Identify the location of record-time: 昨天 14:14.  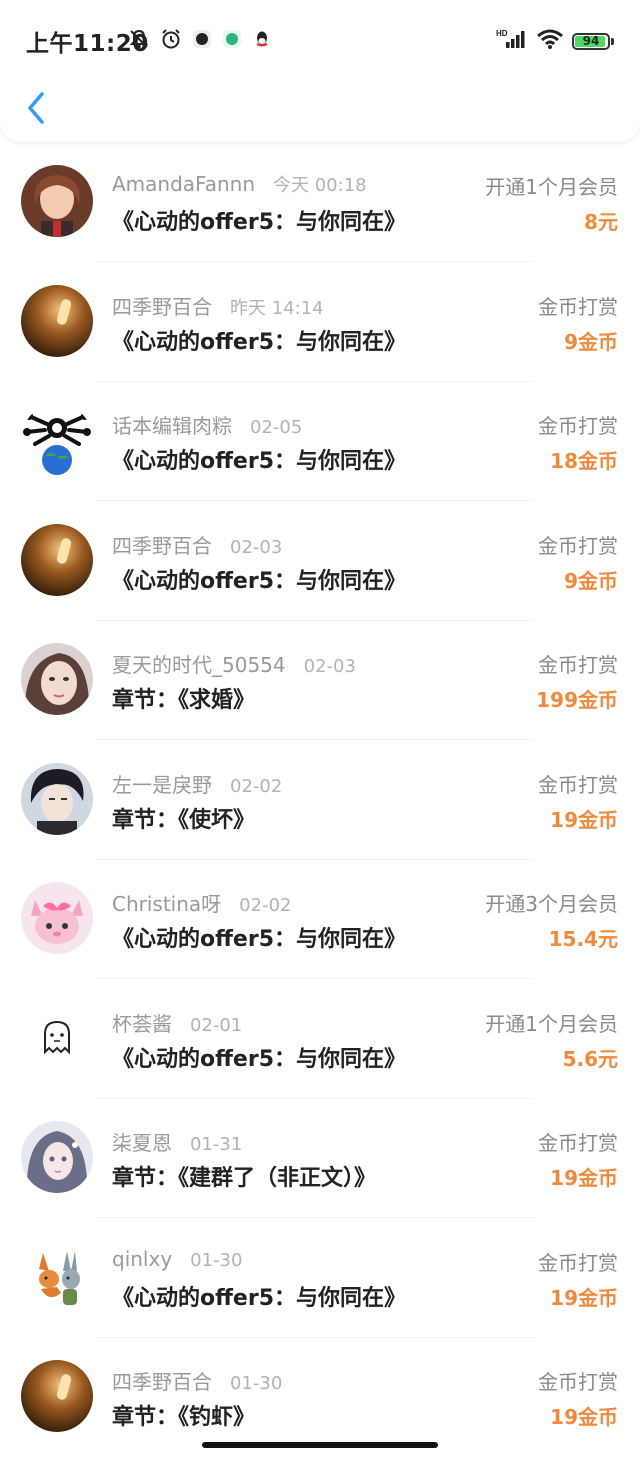
(277, 308).